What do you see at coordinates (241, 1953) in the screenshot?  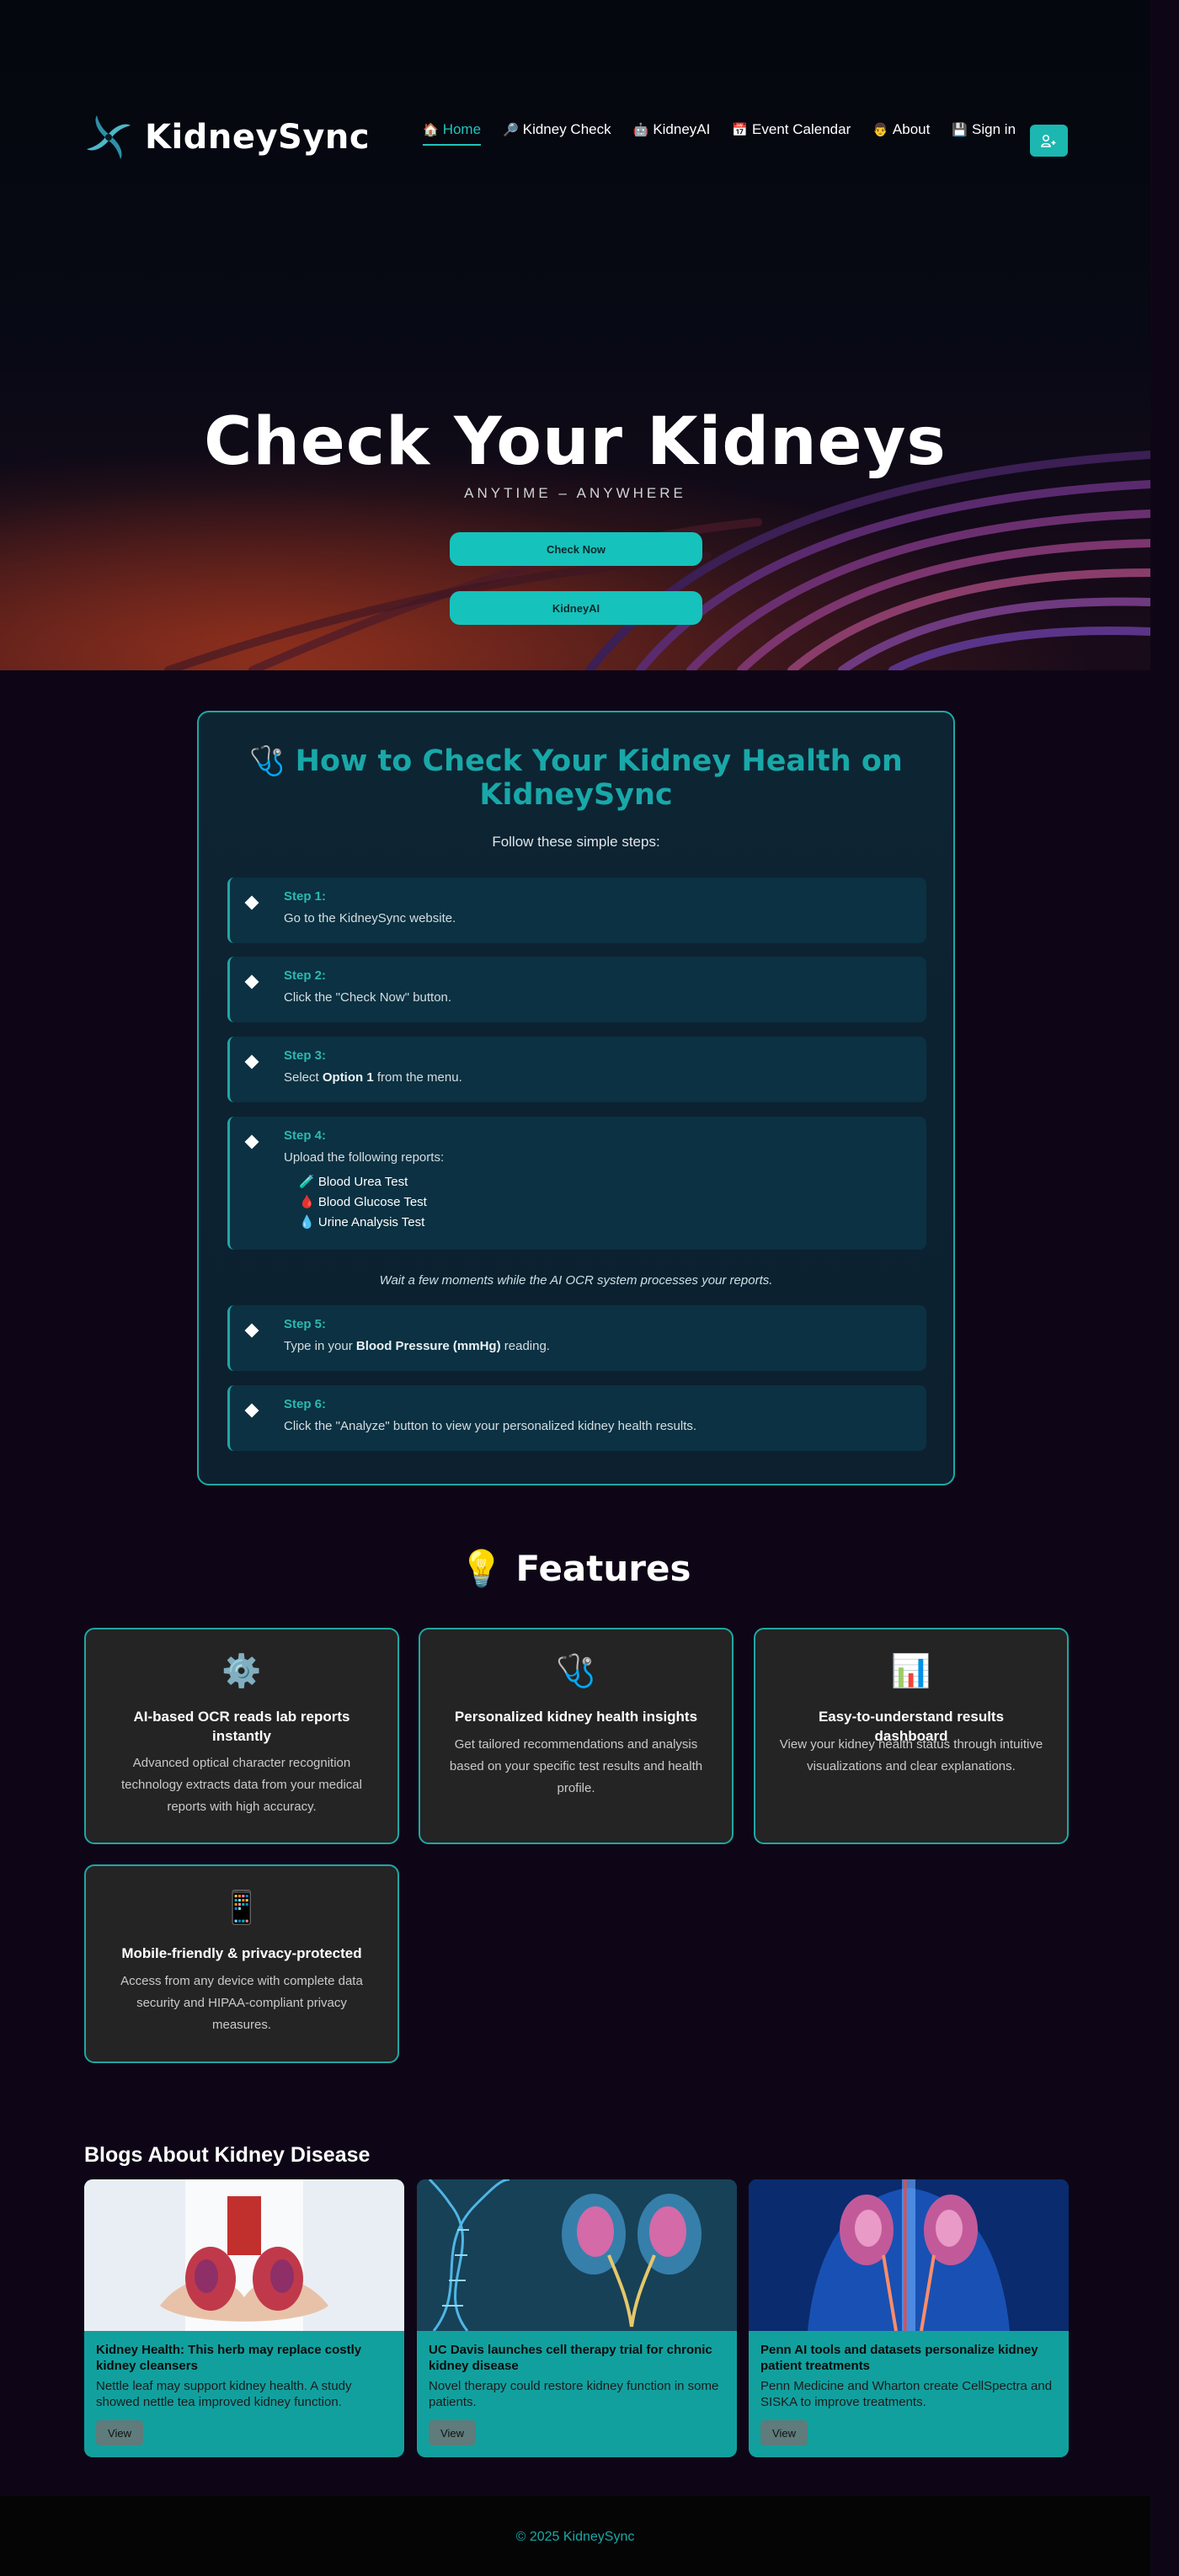 I see `feature-title: Mobile-friendly & privacy-protected` at bounding box center [241, 1953].